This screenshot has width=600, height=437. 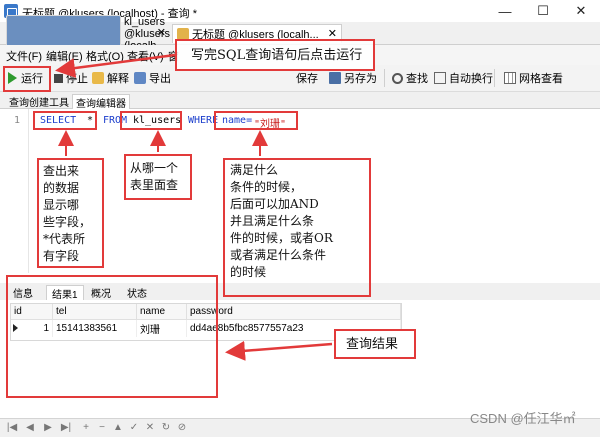 What do you see at coordinates (523, 418) in the screenshot?
I see `watermark-text: CSDN @任江华㎡` at bounding box center [523, 418].